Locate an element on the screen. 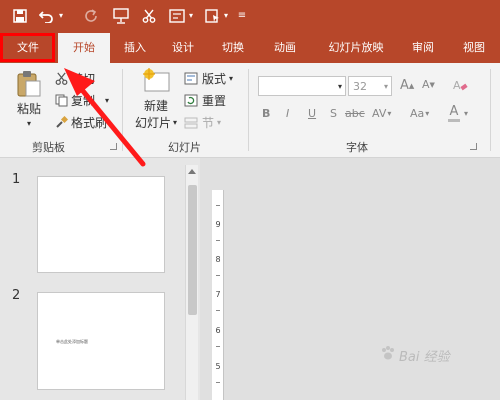  quick-access-toolbar: ▾ ▾ ▾ ≡ is located at coordinates (250, 16).